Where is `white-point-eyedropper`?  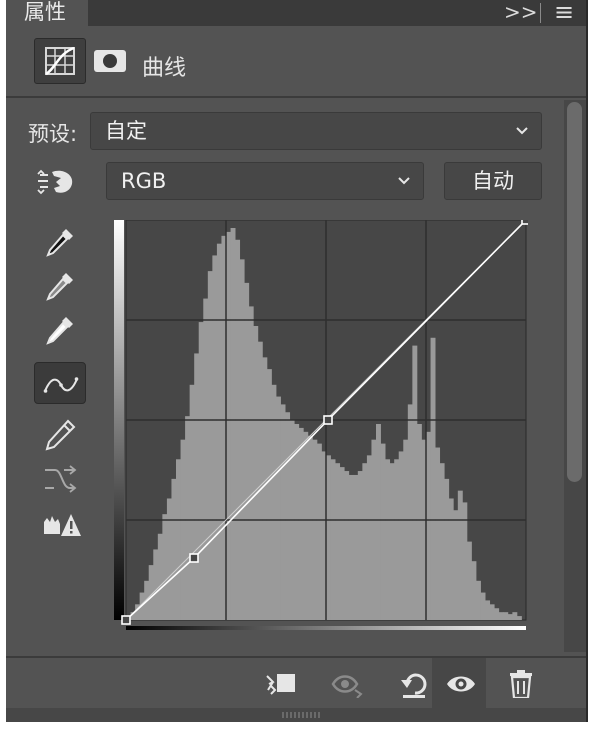 white-point-eyedropper is located at coordinates (60, 330).